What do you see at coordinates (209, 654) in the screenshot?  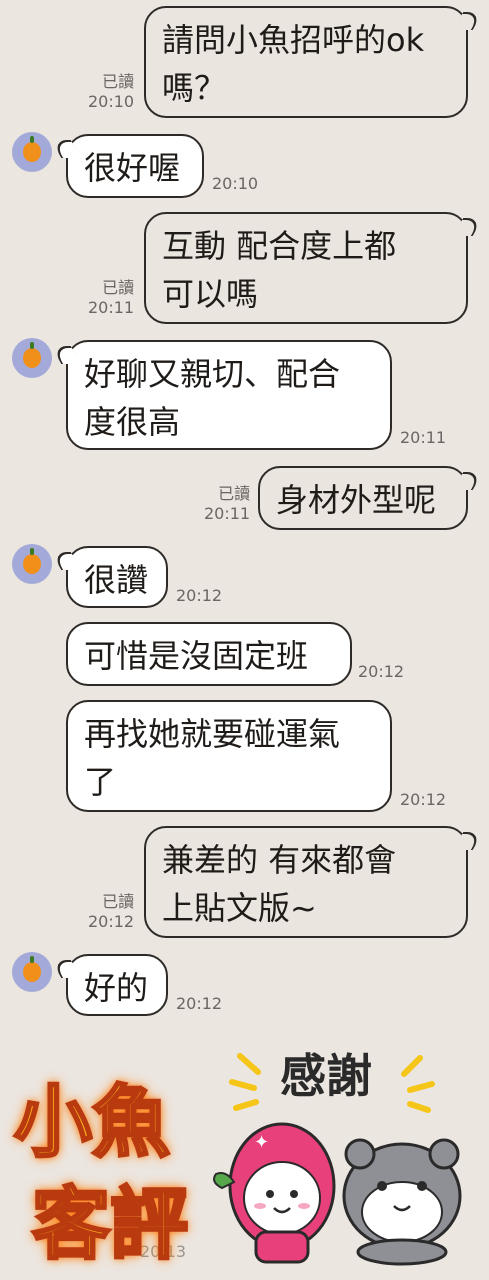 I see `message-bubble-incoming: 可惜是沒固定班` at bounding box center [209, 654].